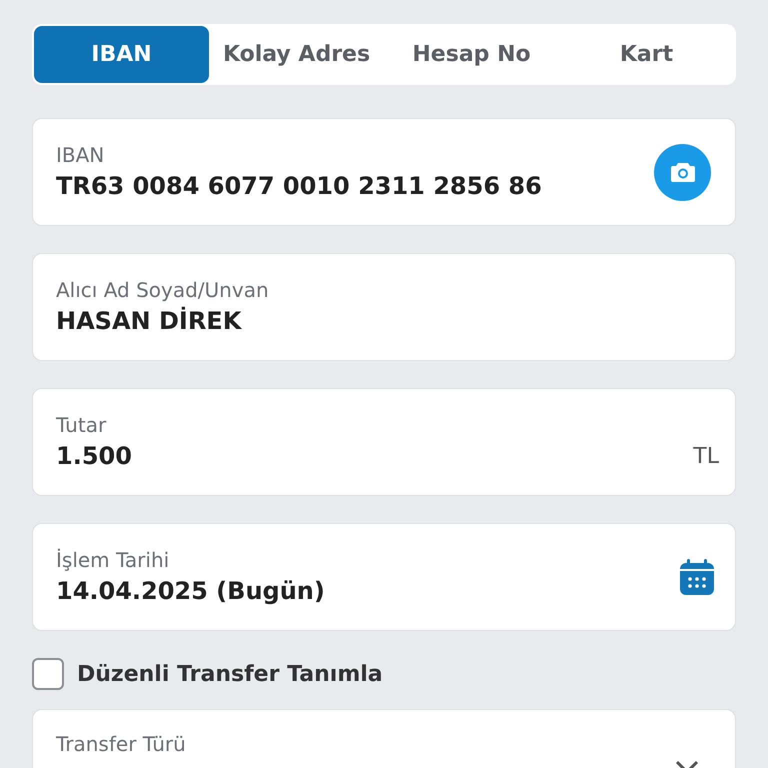  I want to click on select-field: Transfer Türü, so click(384, 738).